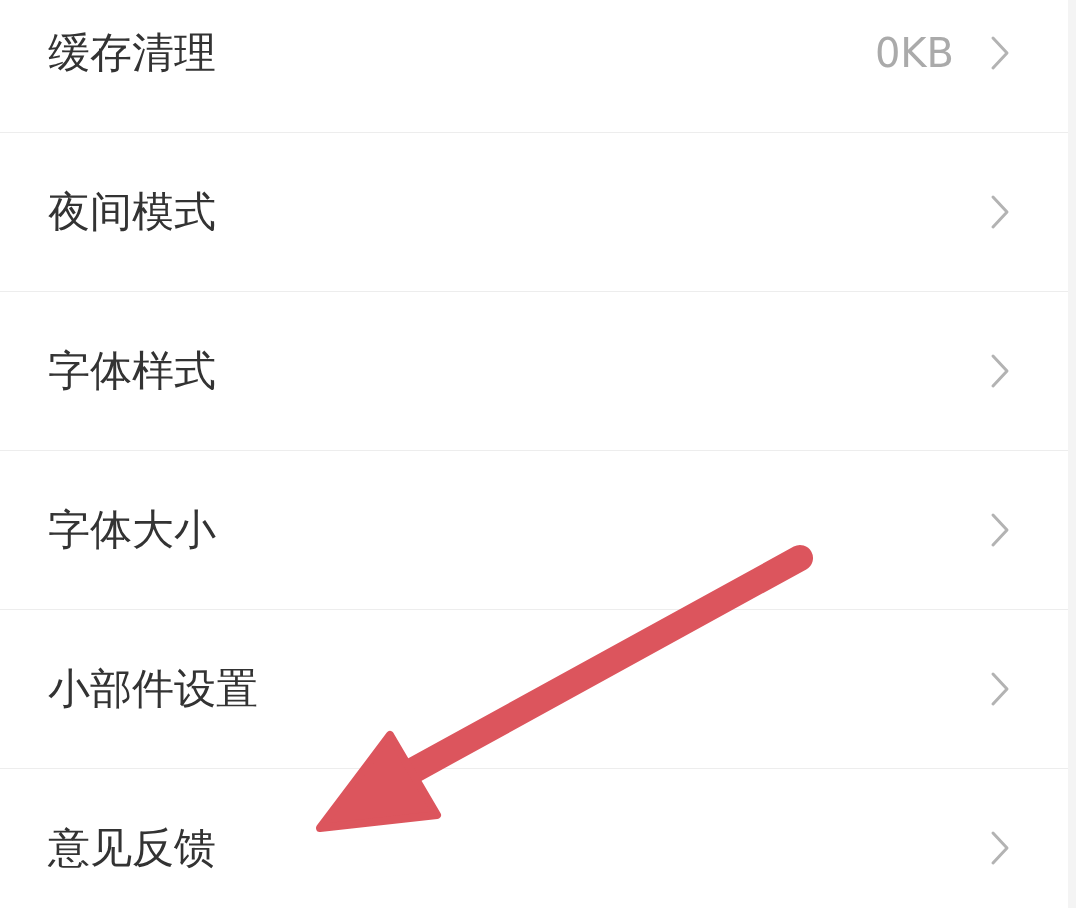  What do you see at coordinates (132, 530) in the screenshot?
I see `item-label: 字体大小` at bounding box center [132, 530].